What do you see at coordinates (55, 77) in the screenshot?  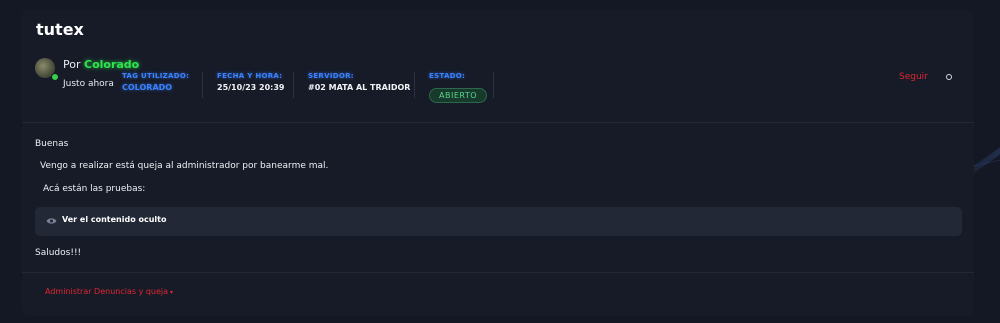 I see `online-status-indicator` at bounding box center [55, 77].